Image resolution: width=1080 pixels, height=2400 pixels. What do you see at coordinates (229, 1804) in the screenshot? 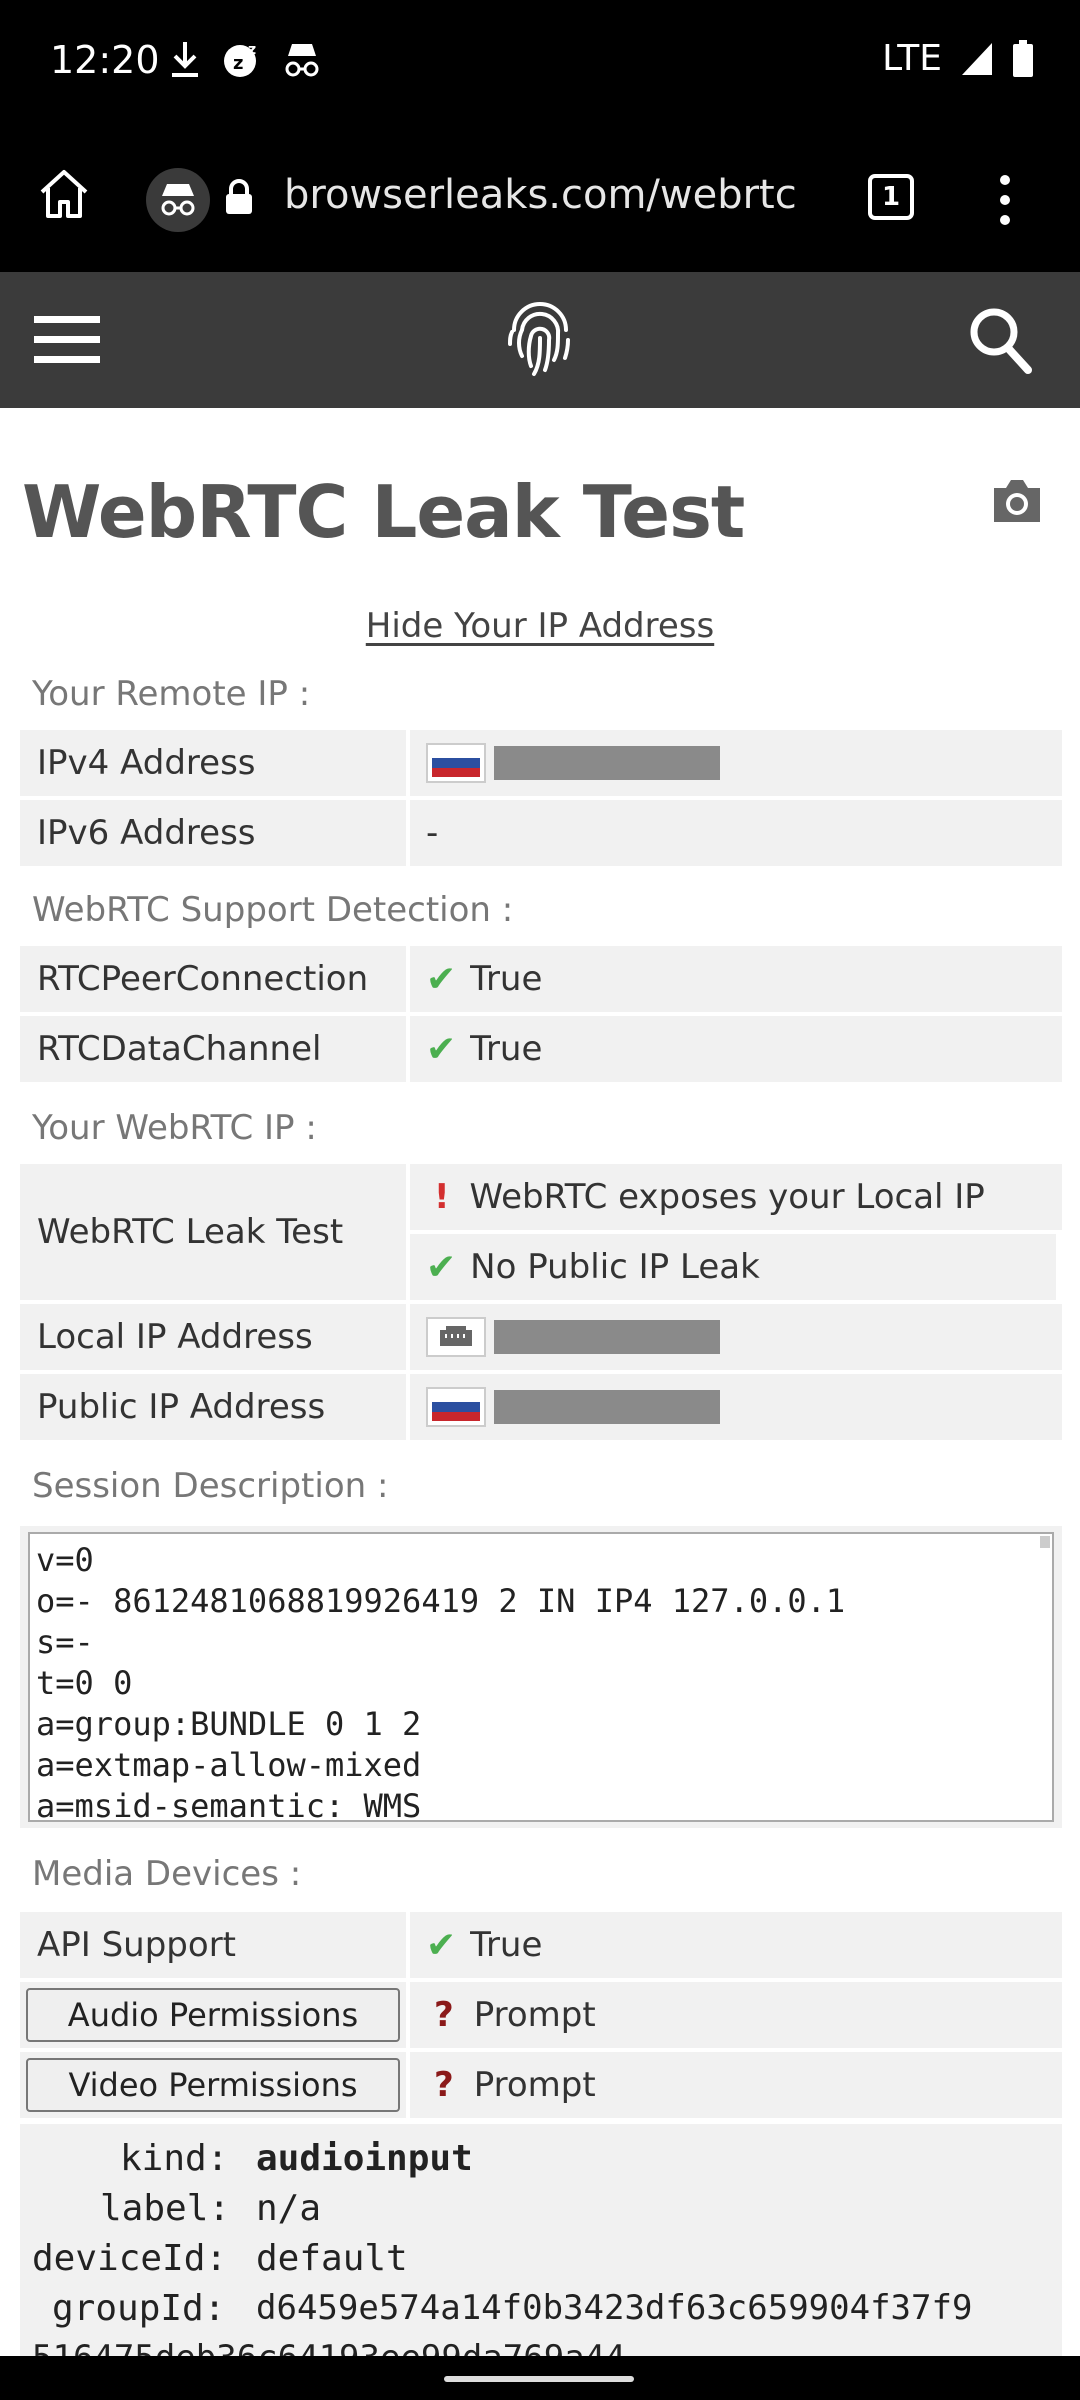
I see `sdp-line: a=msid-semantic: WMS` at bounding box center [229, 1804].